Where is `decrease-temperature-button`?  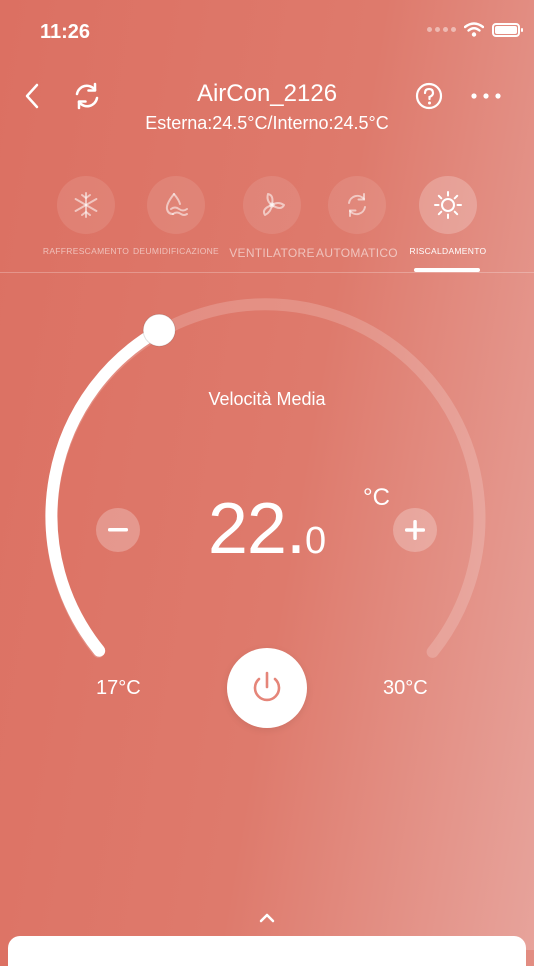 decrease-temperature-button is located at coordinates (118, 530).